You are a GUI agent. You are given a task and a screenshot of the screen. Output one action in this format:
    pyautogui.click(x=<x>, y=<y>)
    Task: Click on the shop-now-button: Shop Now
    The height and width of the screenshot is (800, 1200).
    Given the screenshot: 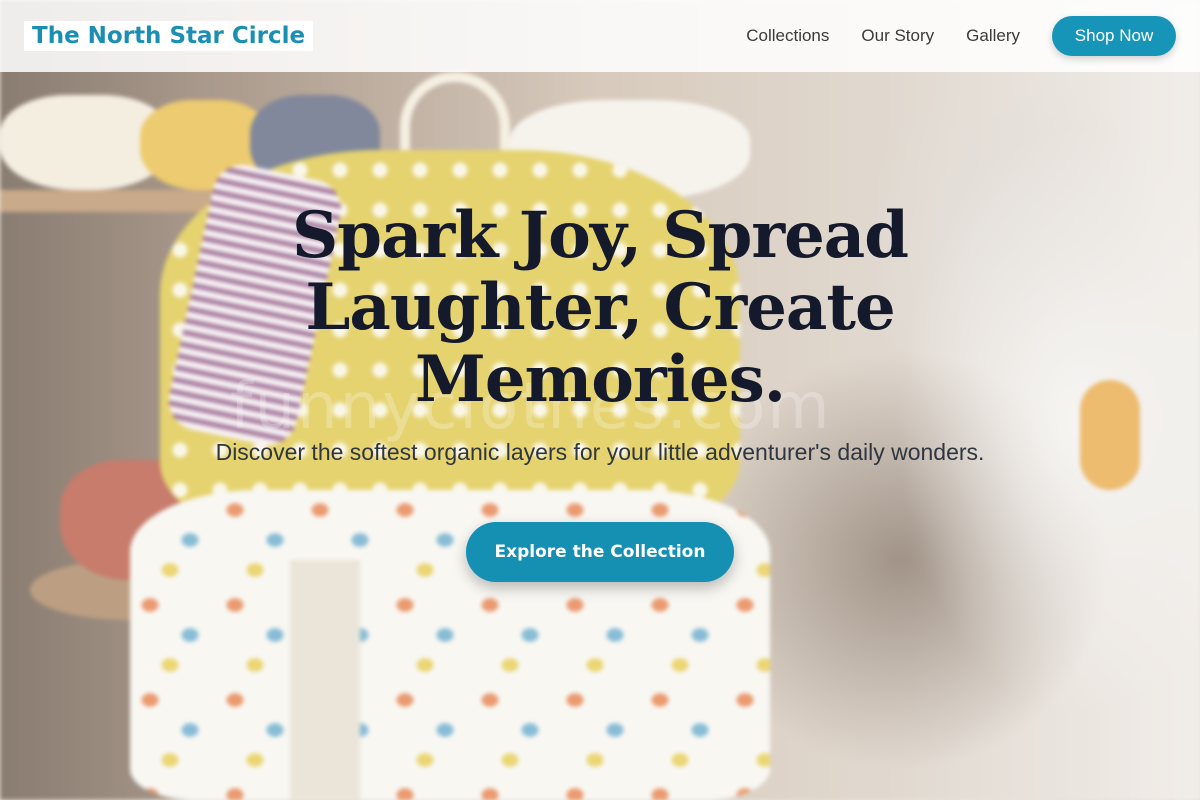 What is the action you would take?
    pyautogui.click(x=1114, y=36)
    